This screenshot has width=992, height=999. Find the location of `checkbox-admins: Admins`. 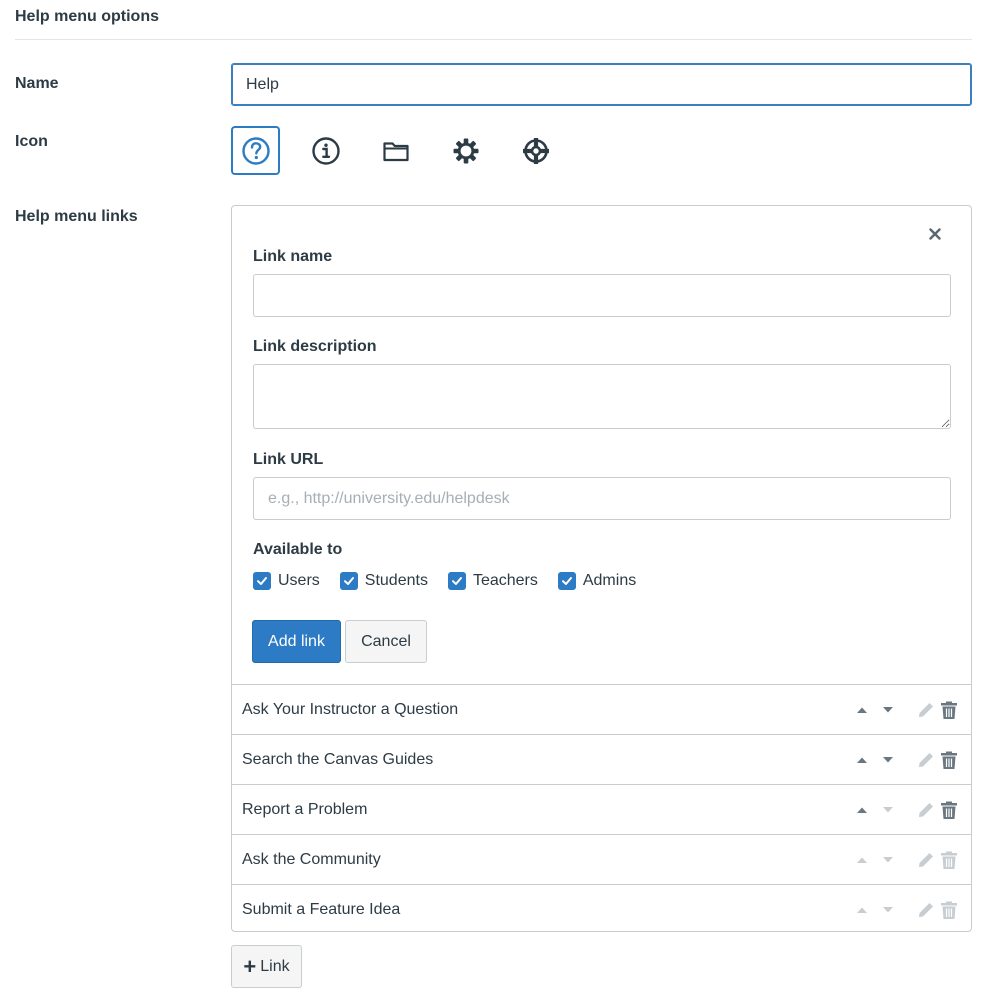

checkbox-admins: Admins is located at coordinates (597, 581).